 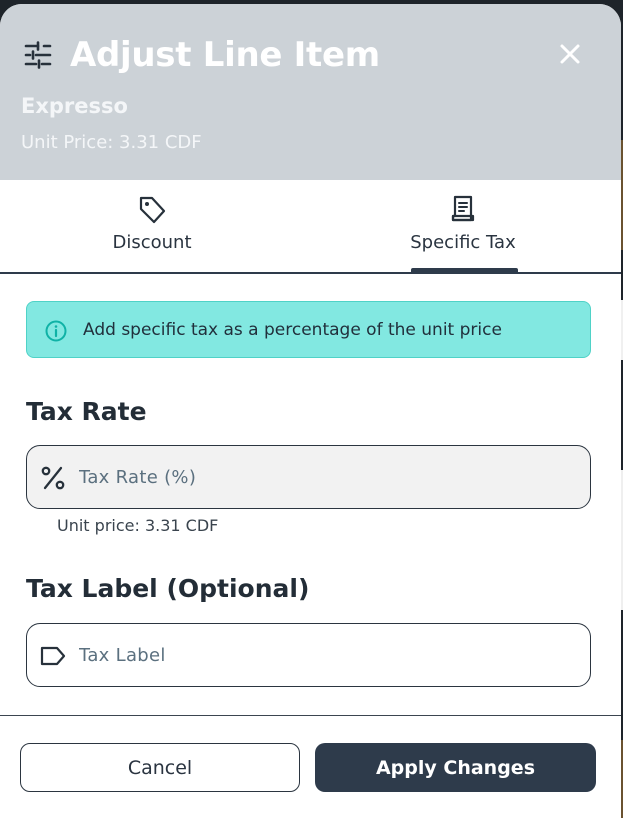 What do you see at coordinates (329, 655) in the screenshot?
I see `tax-label-input` at bounding box center [329, 655].